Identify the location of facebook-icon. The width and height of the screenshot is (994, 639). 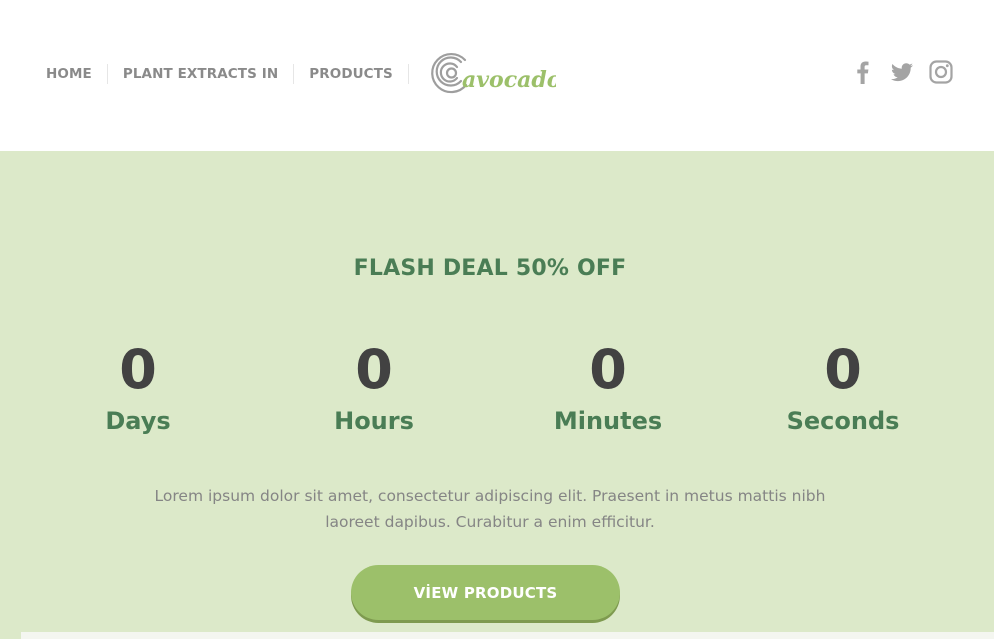
(863, 72).